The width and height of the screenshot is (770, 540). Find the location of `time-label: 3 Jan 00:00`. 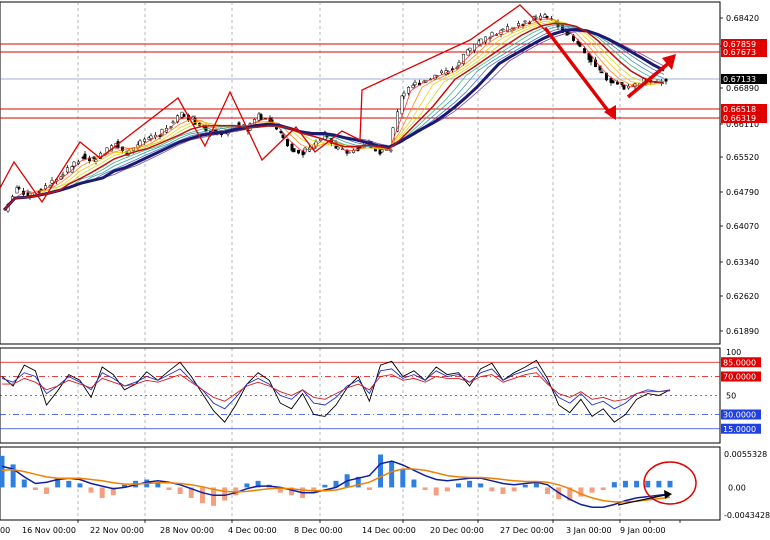

time-label: 3 Jan 00:00 is located at coordinates (589, 530).